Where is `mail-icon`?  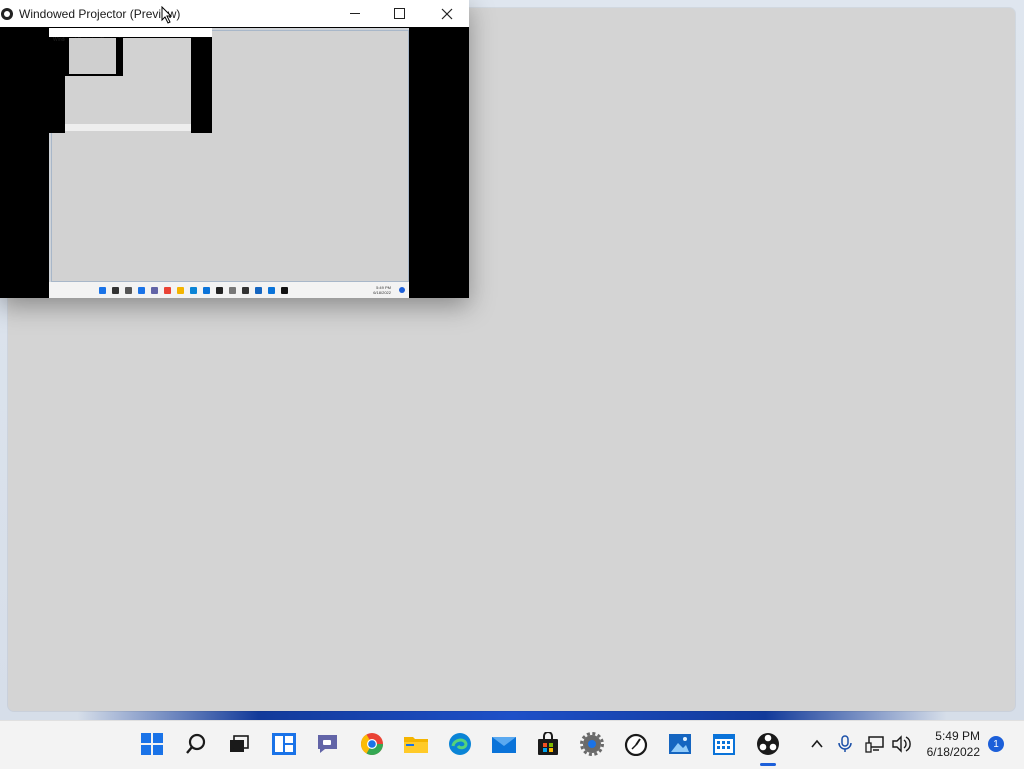
mail-icon is located at coordinates (504, 745).